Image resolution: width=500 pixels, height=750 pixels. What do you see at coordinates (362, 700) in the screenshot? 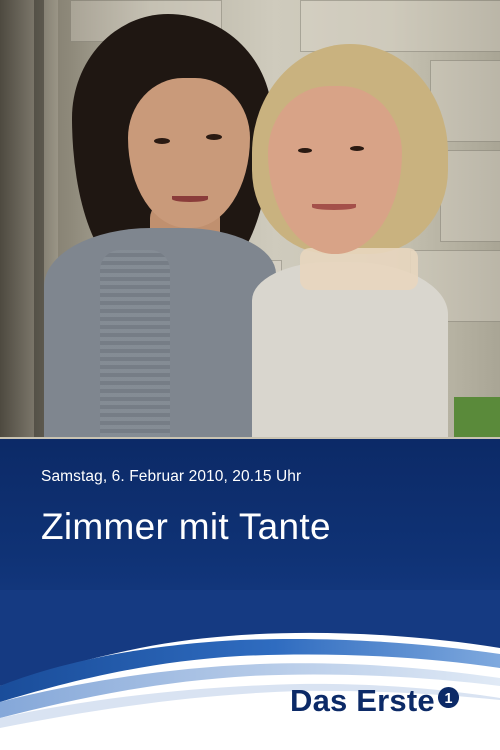
I see `channel-logo-text: Das Erste` at bounding box center [362, 700].